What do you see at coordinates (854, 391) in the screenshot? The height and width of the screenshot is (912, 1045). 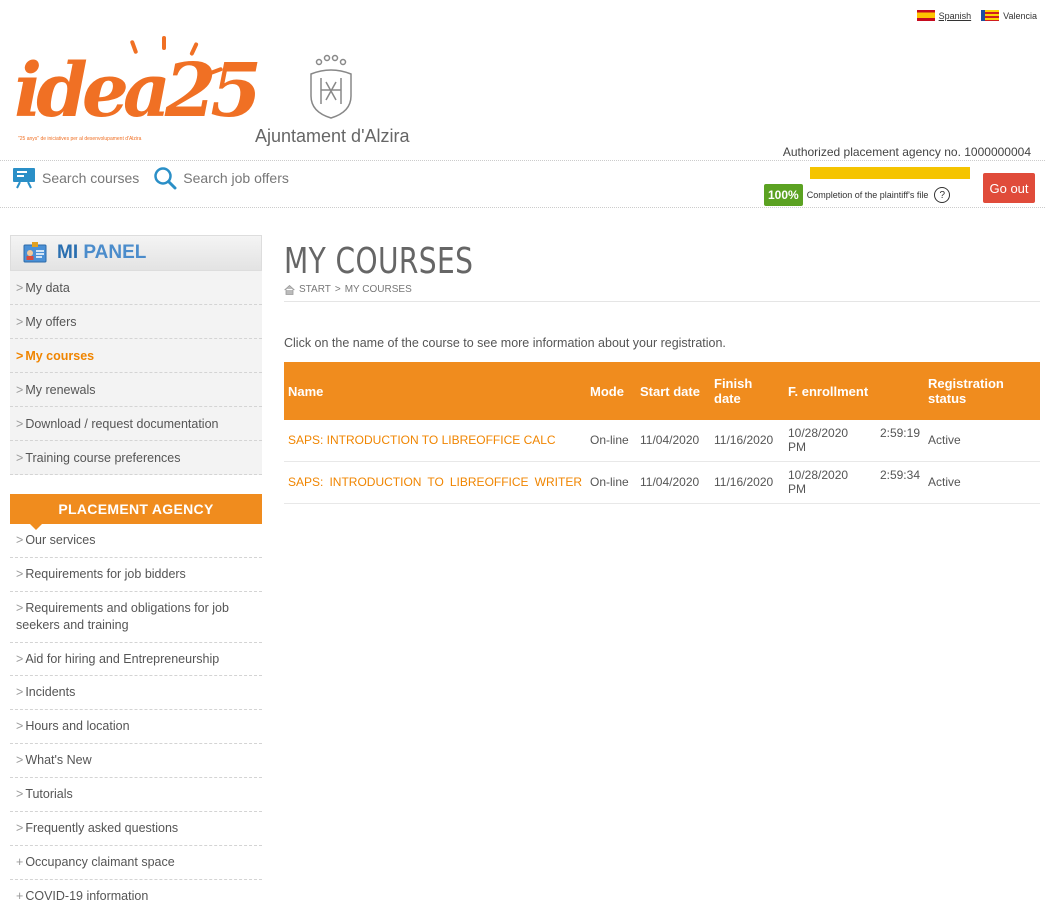 I see `column-header-enrollment: F. enrollment` at bounding box center [854, 391].